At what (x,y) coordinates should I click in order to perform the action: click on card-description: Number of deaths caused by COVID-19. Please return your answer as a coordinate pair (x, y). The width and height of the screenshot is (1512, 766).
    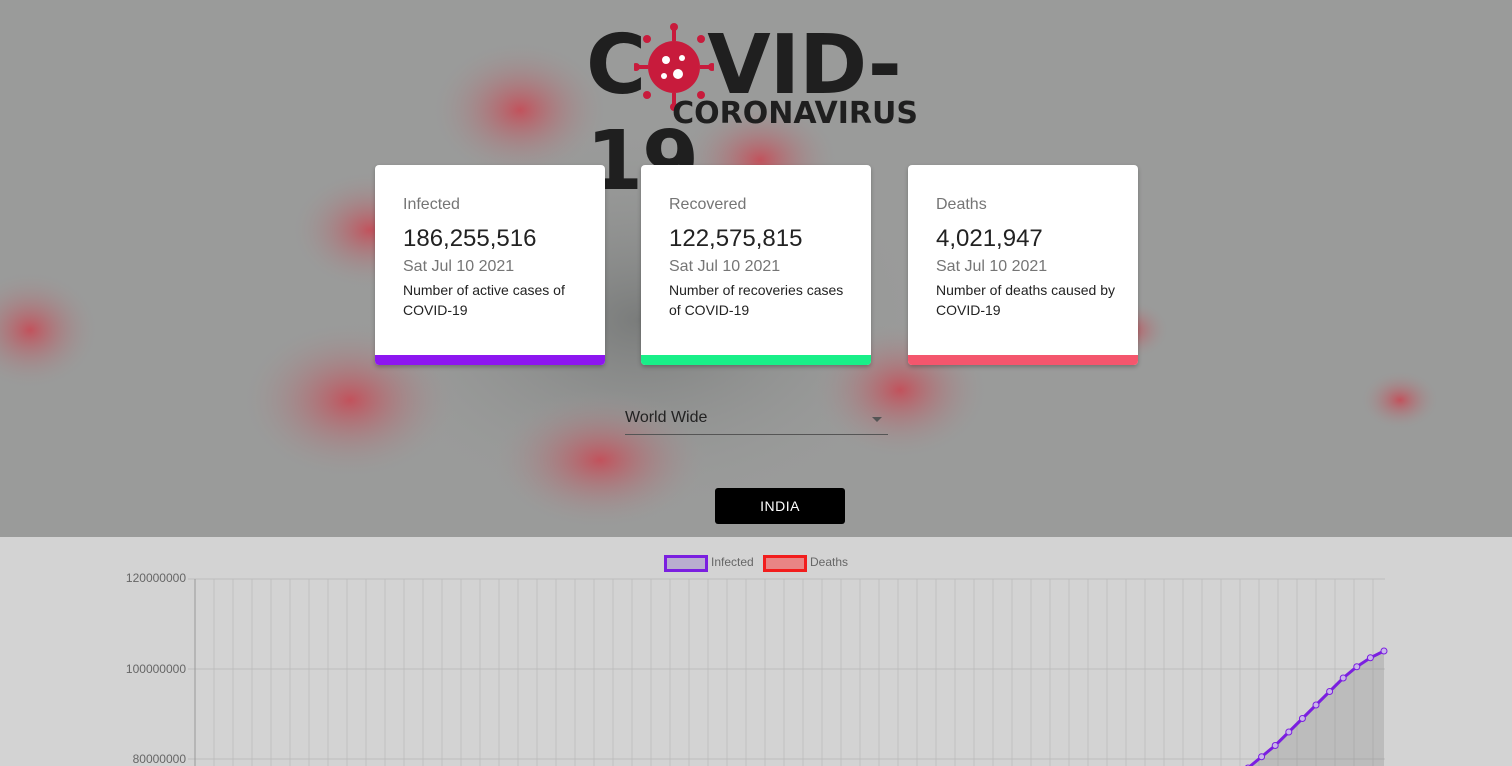
    Looking at the image, I should click on (1025, 300).